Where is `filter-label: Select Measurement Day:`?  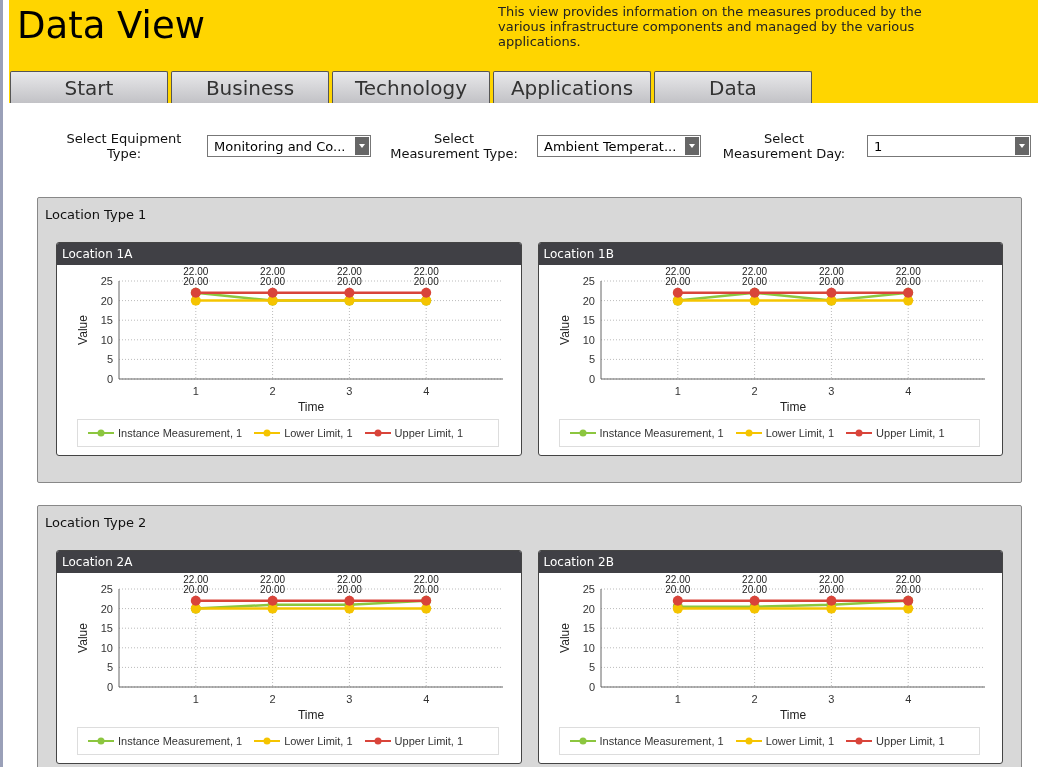
filter-label: Select Measurement Day: is located at coordinates (784, 146).